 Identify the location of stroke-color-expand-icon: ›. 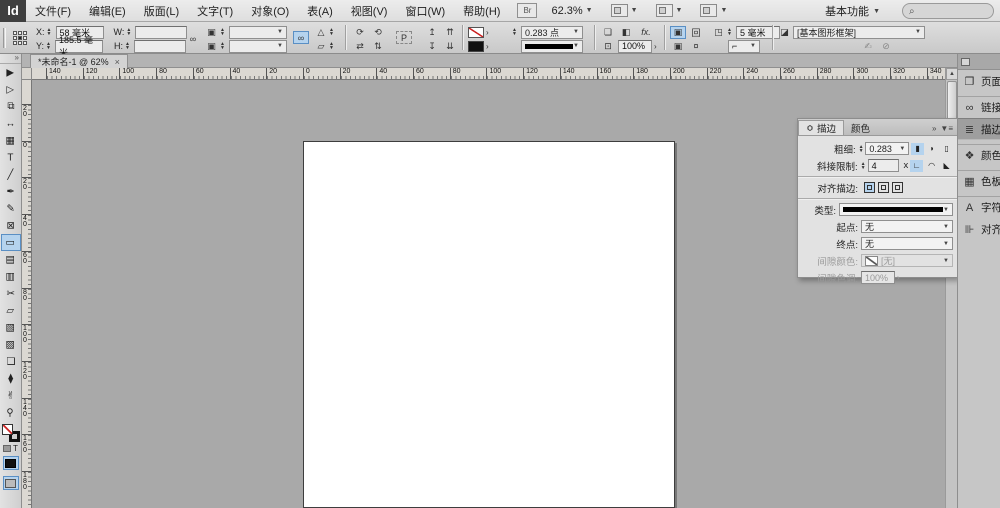
(487, 32).